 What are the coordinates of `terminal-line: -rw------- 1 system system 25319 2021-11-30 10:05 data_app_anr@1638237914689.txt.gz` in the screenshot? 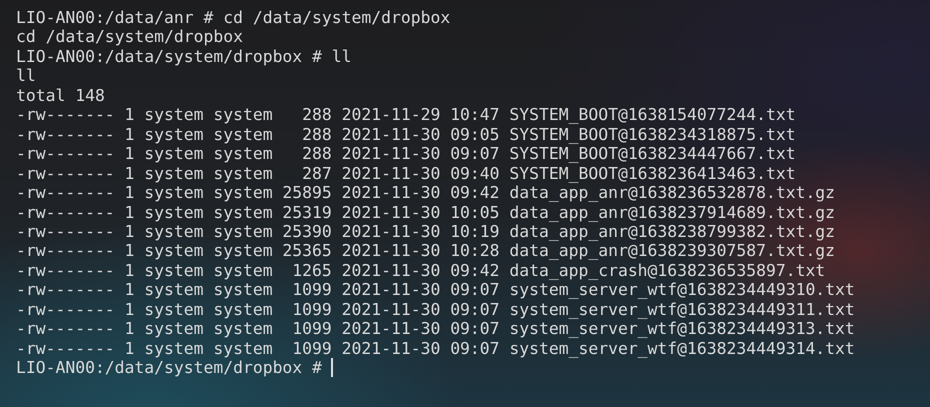 It's located at (426, 212).